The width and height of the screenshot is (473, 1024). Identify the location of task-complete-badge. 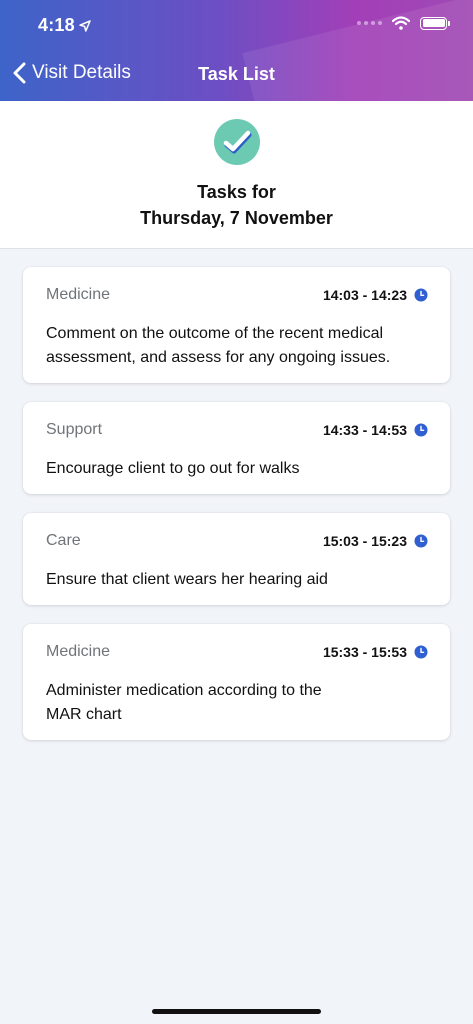
(237, 142).